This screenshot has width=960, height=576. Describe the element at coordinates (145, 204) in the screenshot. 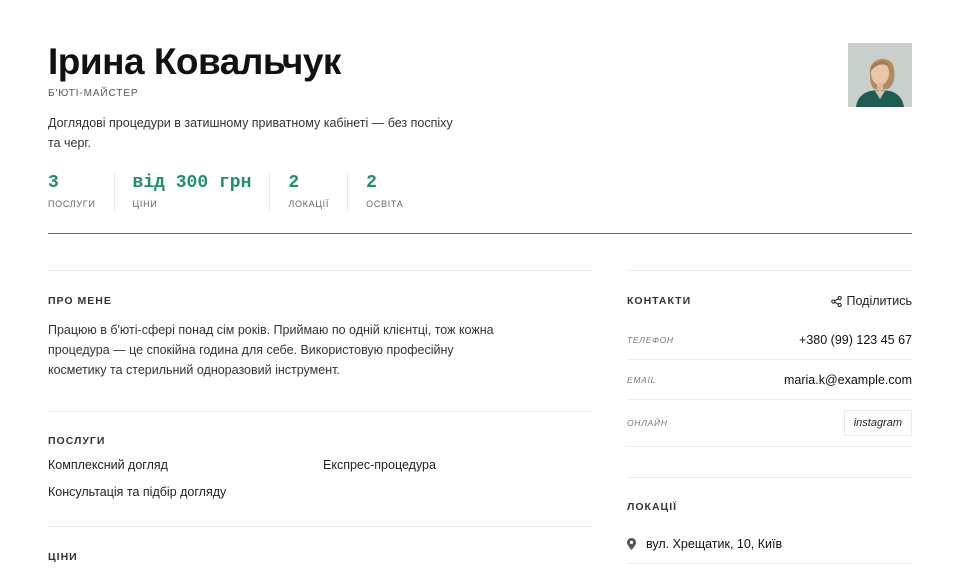

I see `stat-label: ЦІНИ` at that location.